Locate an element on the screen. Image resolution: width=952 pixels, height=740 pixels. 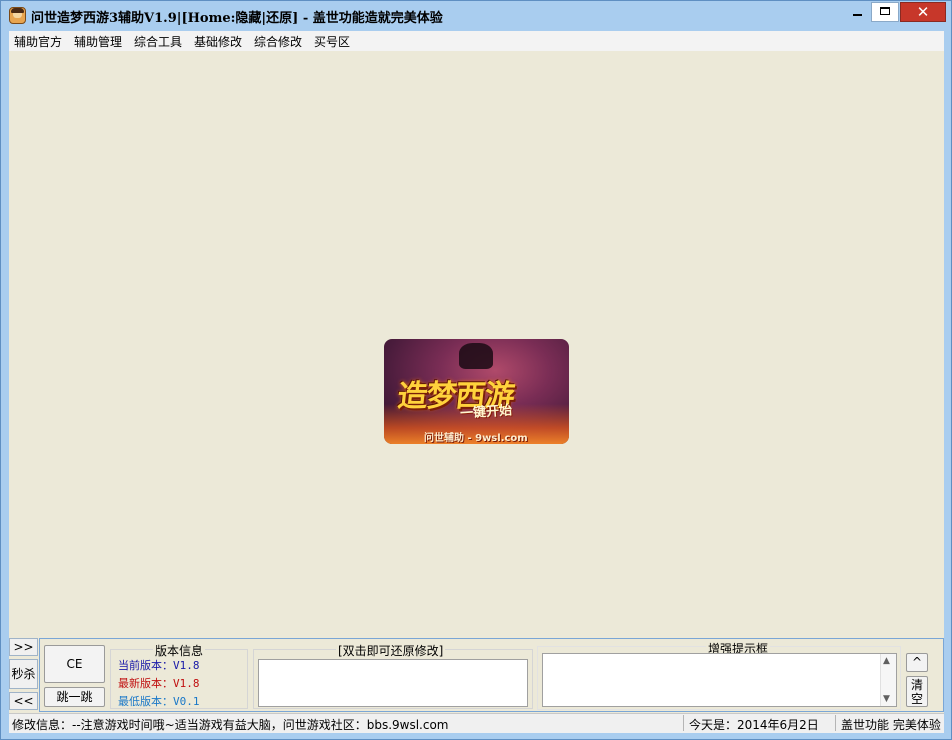
current-version: 当前版本：V1.8 is located at coordinates (159, 665).